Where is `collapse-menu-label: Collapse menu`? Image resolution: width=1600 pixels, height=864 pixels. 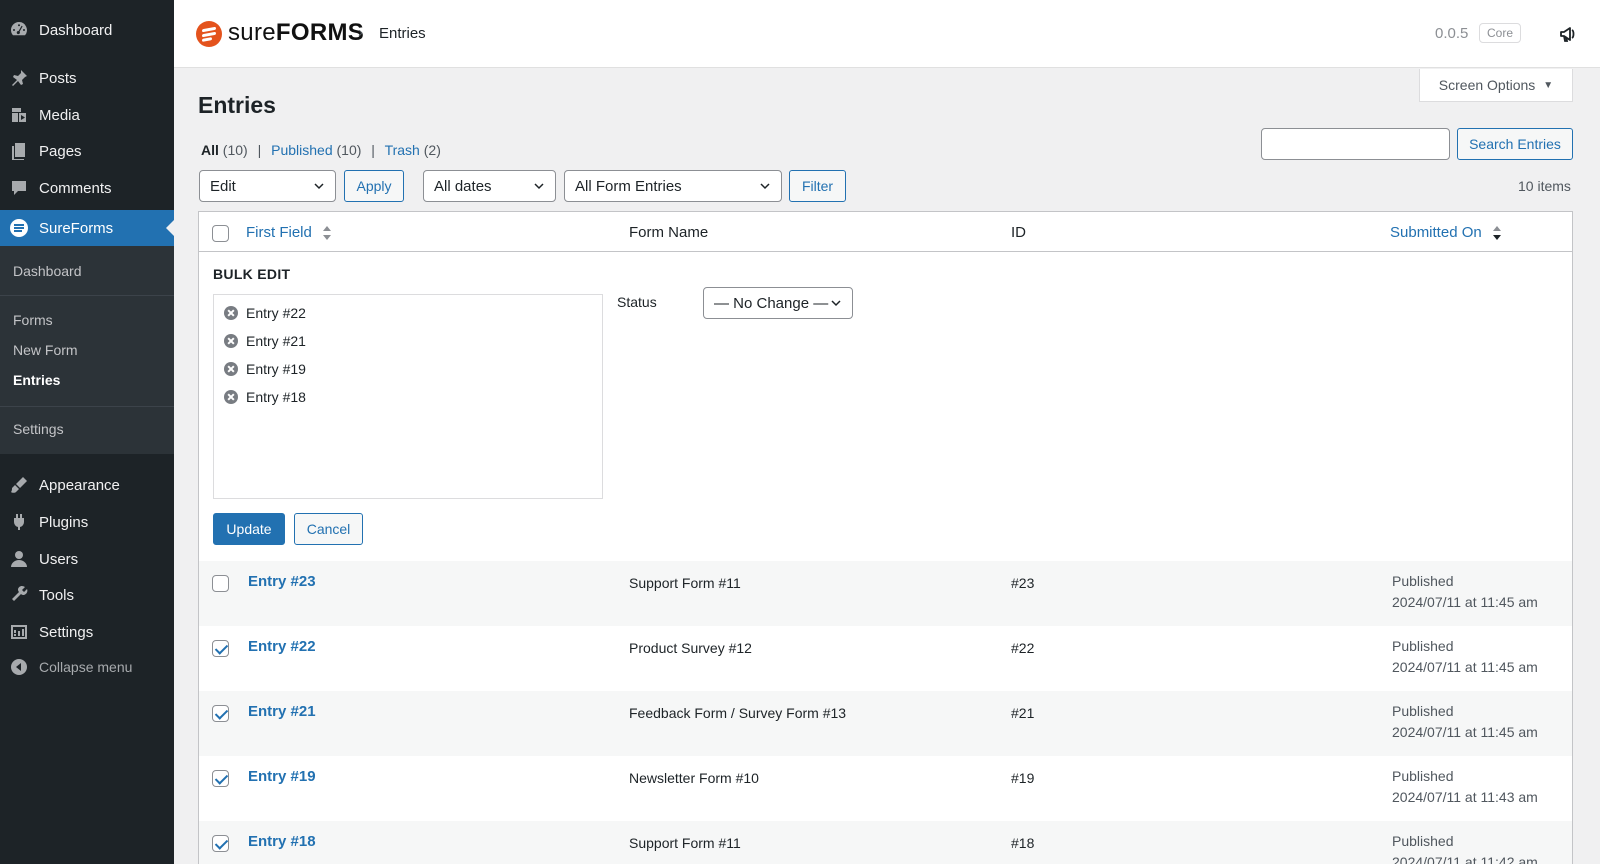
collapse-menu-label: Collapse menu is located at coordinates (86, 667).